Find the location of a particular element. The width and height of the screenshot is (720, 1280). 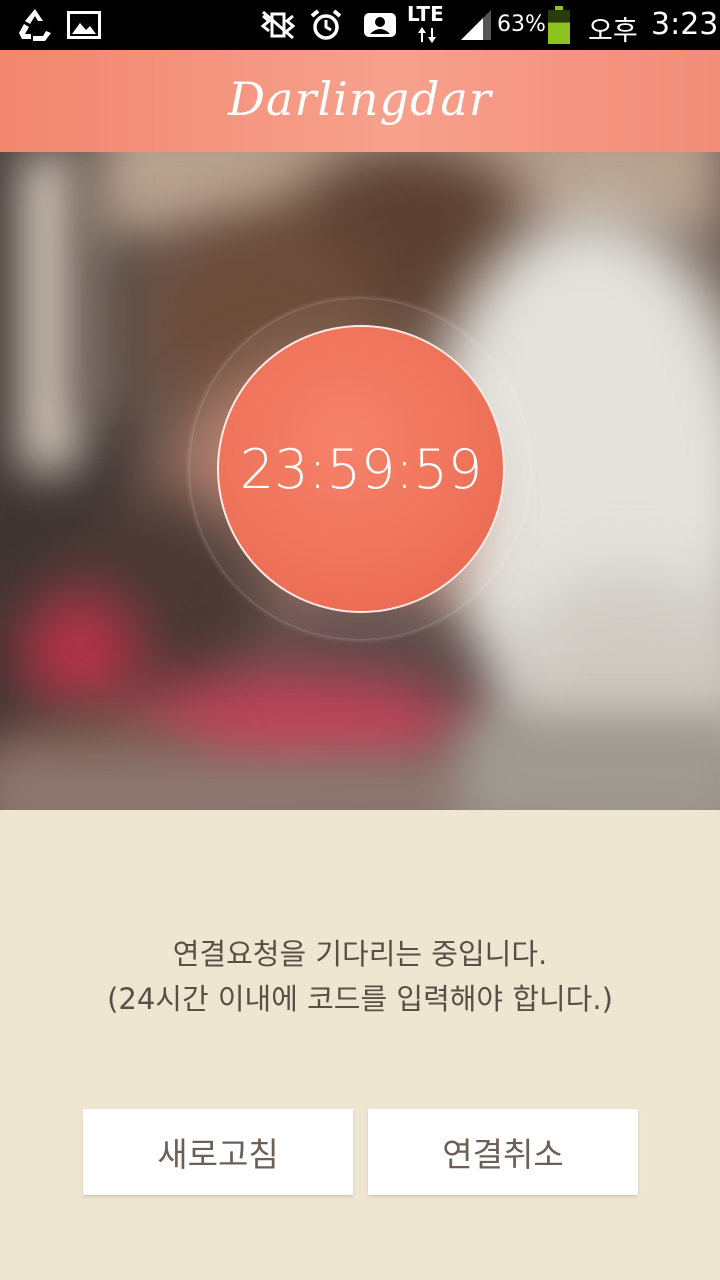

app-title: Darlingdar is located at coordinates (360, 99).